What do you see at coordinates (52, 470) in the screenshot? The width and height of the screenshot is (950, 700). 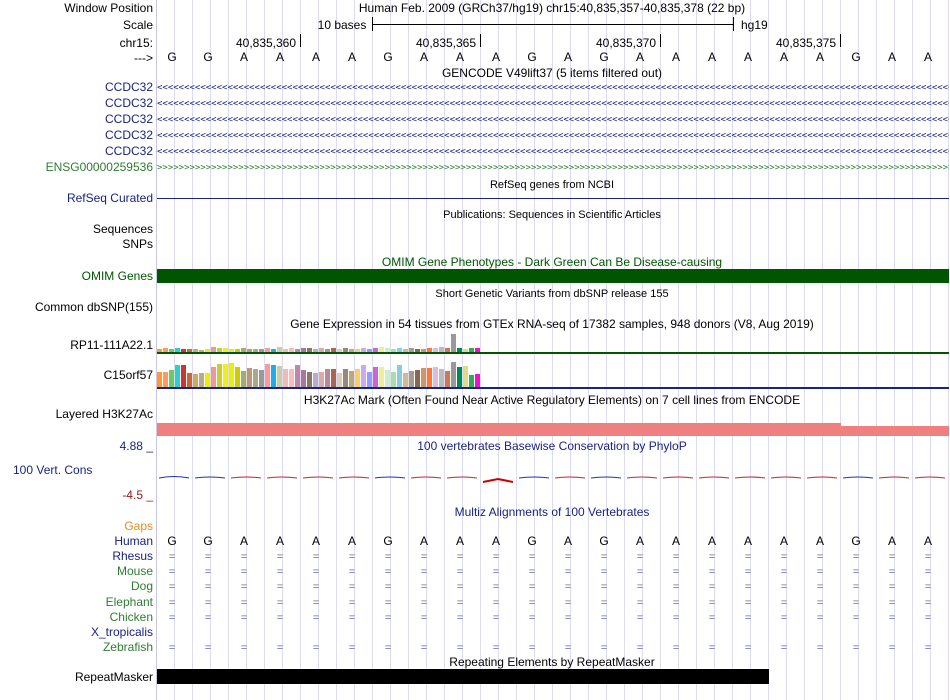 I see `phylop-track-label: 100 Vert. Cons` at bounding box center [52, 470].